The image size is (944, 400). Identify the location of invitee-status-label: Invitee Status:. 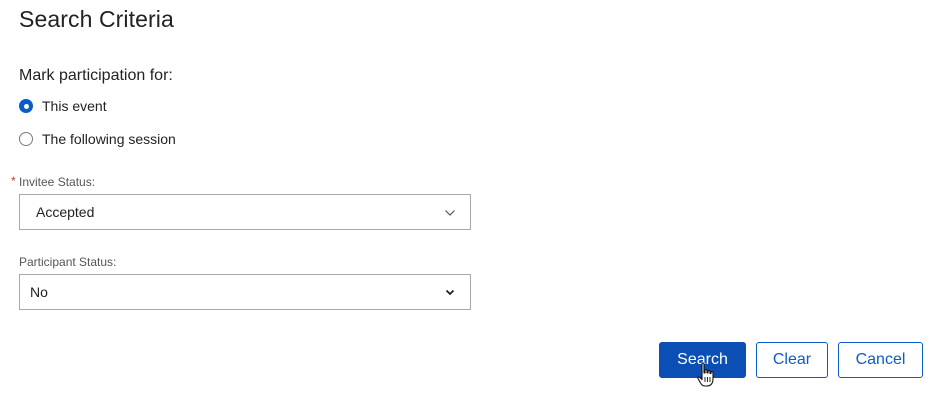
(57, 182).